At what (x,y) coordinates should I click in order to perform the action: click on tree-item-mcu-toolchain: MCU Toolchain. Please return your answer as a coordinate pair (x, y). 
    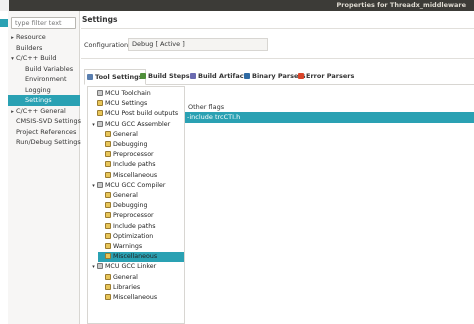
    Looking at the image, I should click on (137, 94).